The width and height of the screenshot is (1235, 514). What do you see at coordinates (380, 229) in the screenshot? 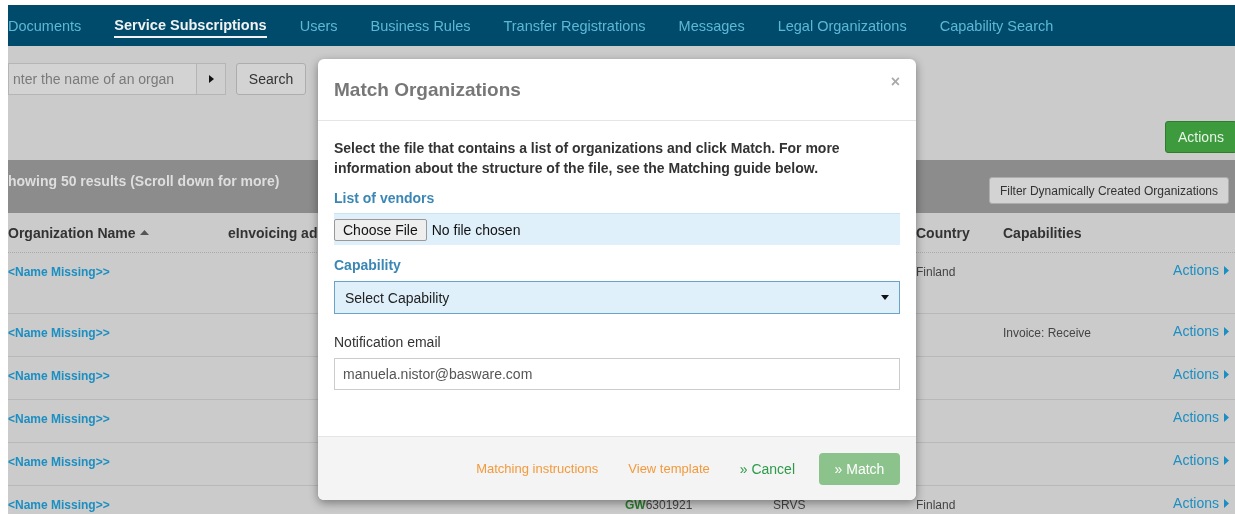
I see `choose-file-button: Choose File` at bounding box center [380, 229].